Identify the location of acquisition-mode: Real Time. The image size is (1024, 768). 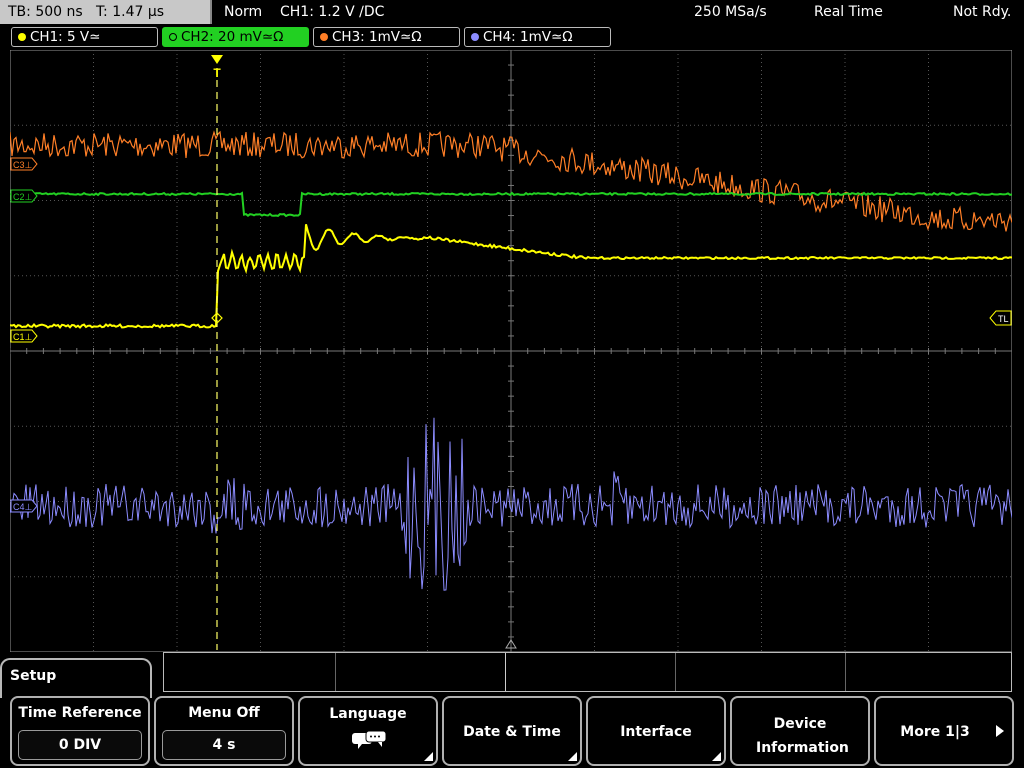
(848, 12).